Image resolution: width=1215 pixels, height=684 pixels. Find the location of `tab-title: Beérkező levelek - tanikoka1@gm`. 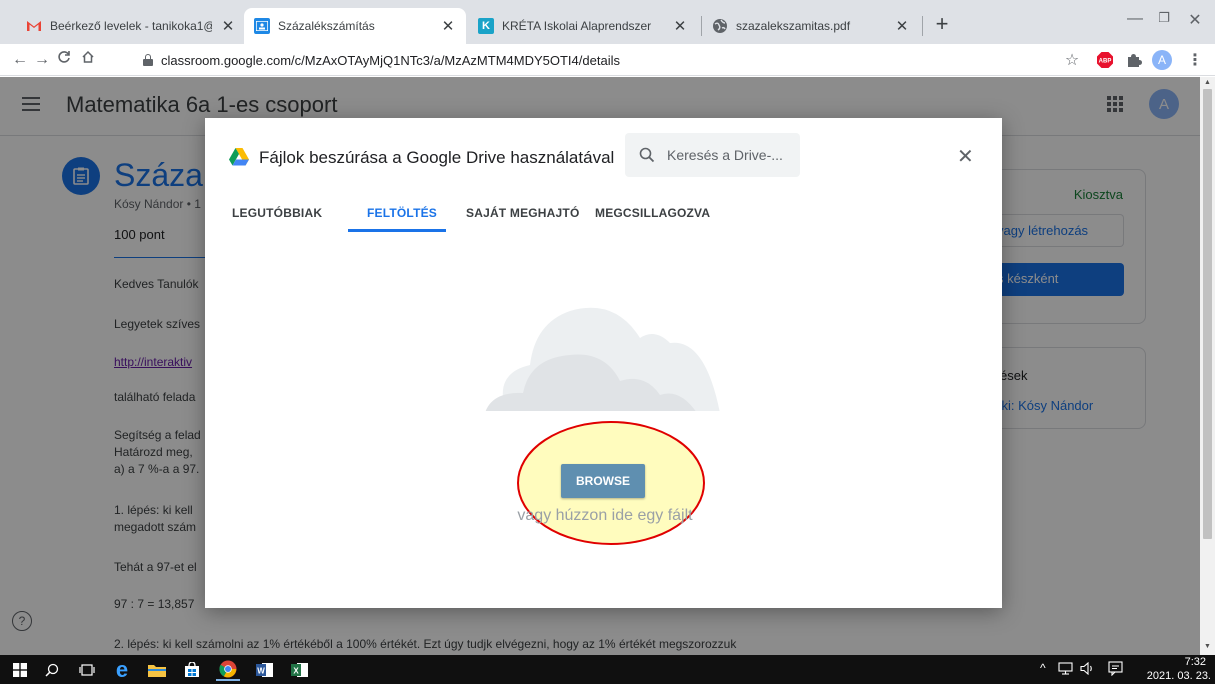

tab-title: Beérkező levelek - tanikoka1@gm is located at coordinates (131, 26).